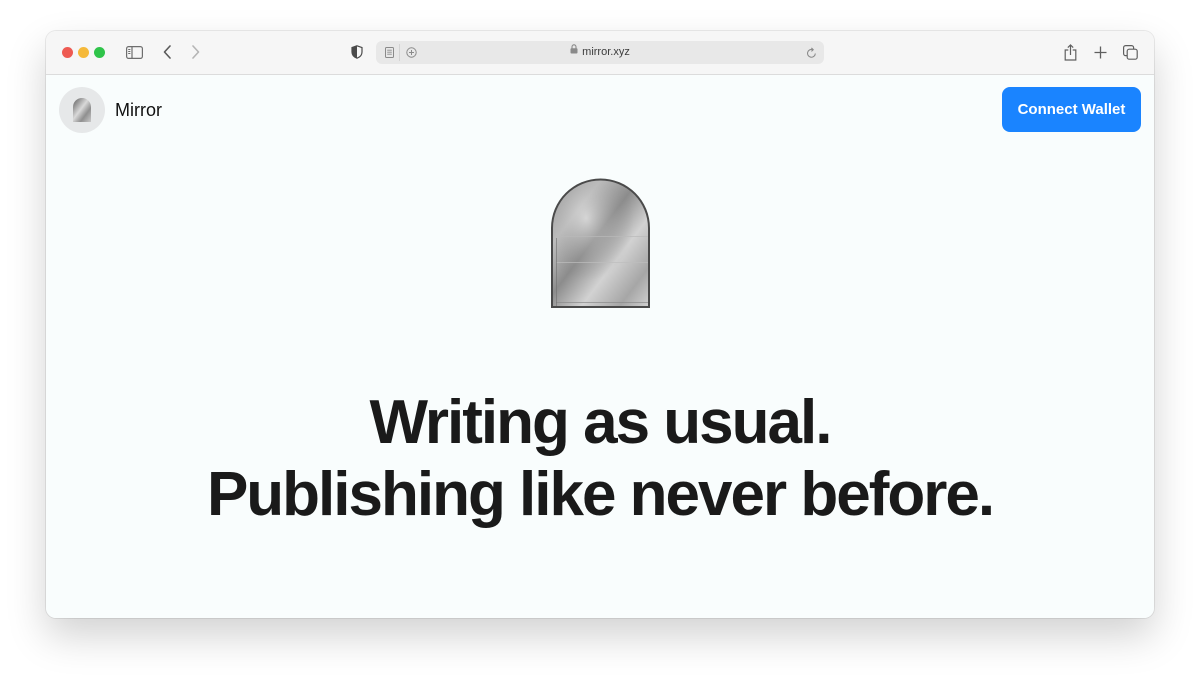  Describe the element at coordinates (1100, 52) in the screenshot. I see `plus-icon` at that location.